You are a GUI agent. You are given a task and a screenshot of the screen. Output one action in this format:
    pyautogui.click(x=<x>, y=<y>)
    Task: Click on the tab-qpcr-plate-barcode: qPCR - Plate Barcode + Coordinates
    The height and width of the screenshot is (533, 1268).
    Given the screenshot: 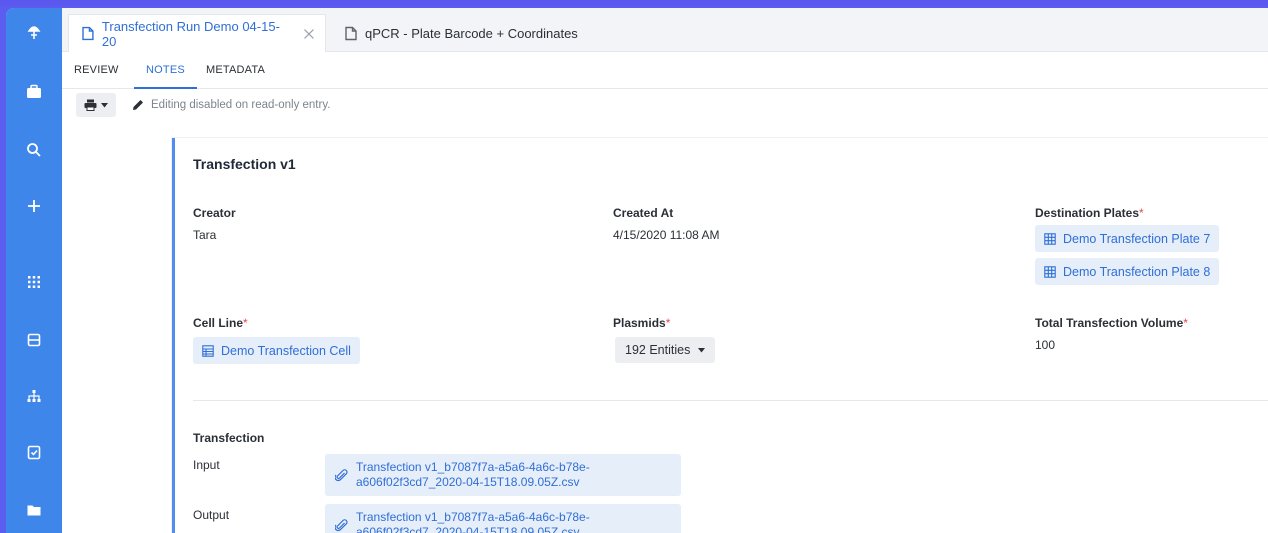 What is the action you would take?
    pyautogui.click(x=472, y=33)
    